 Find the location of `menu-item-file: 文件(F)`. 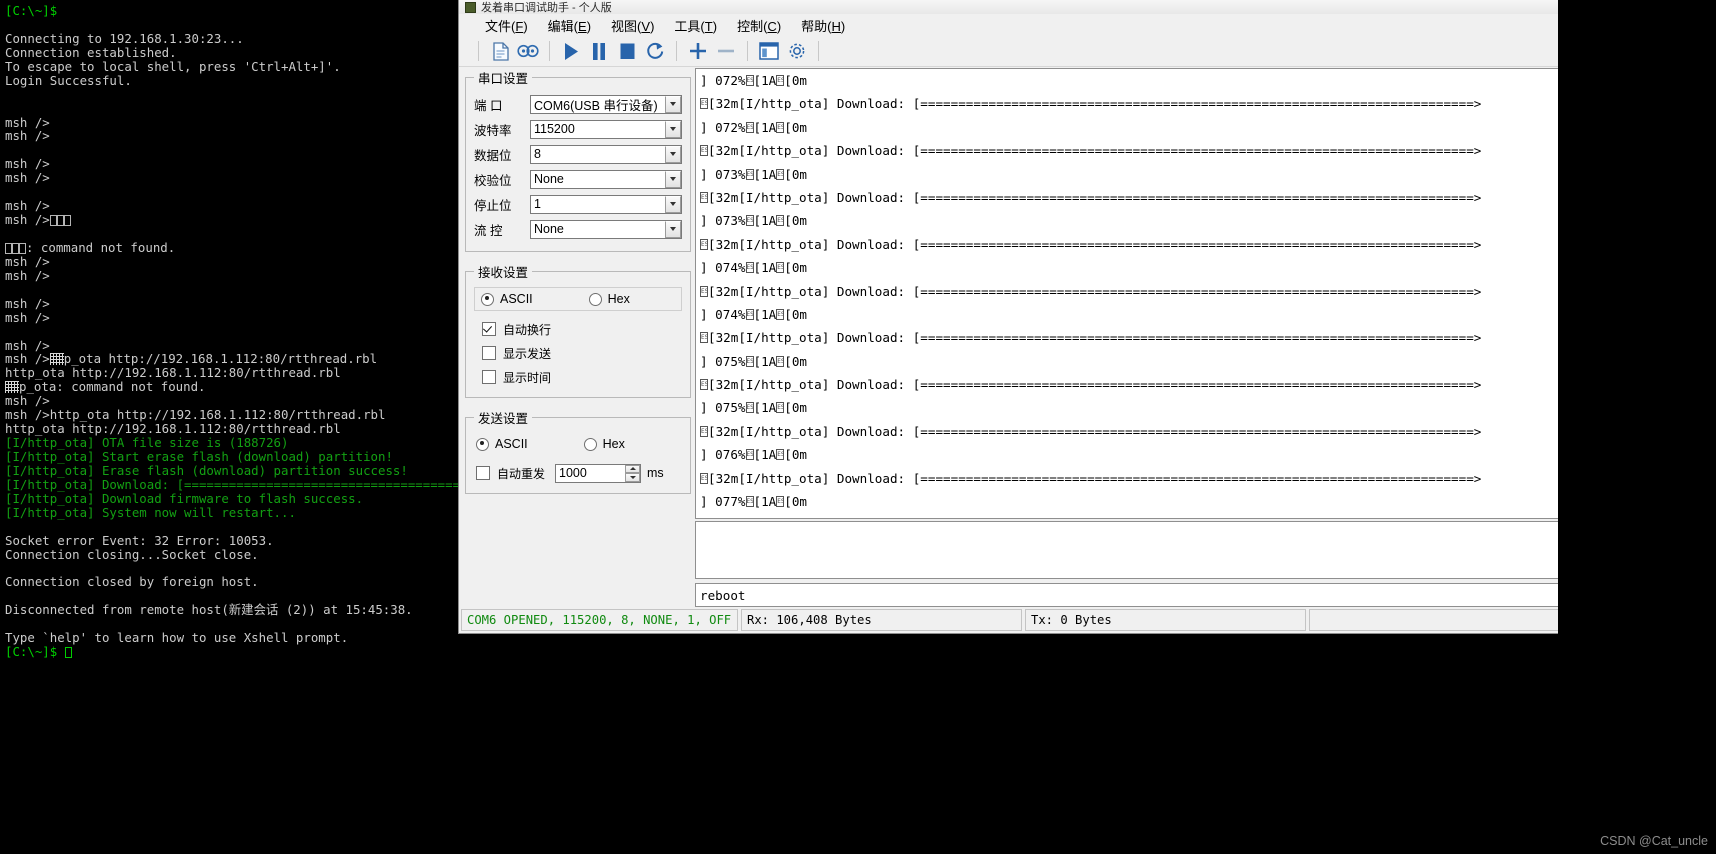

menu-item-file: 文件(F) is located at coordinates (506, 25).